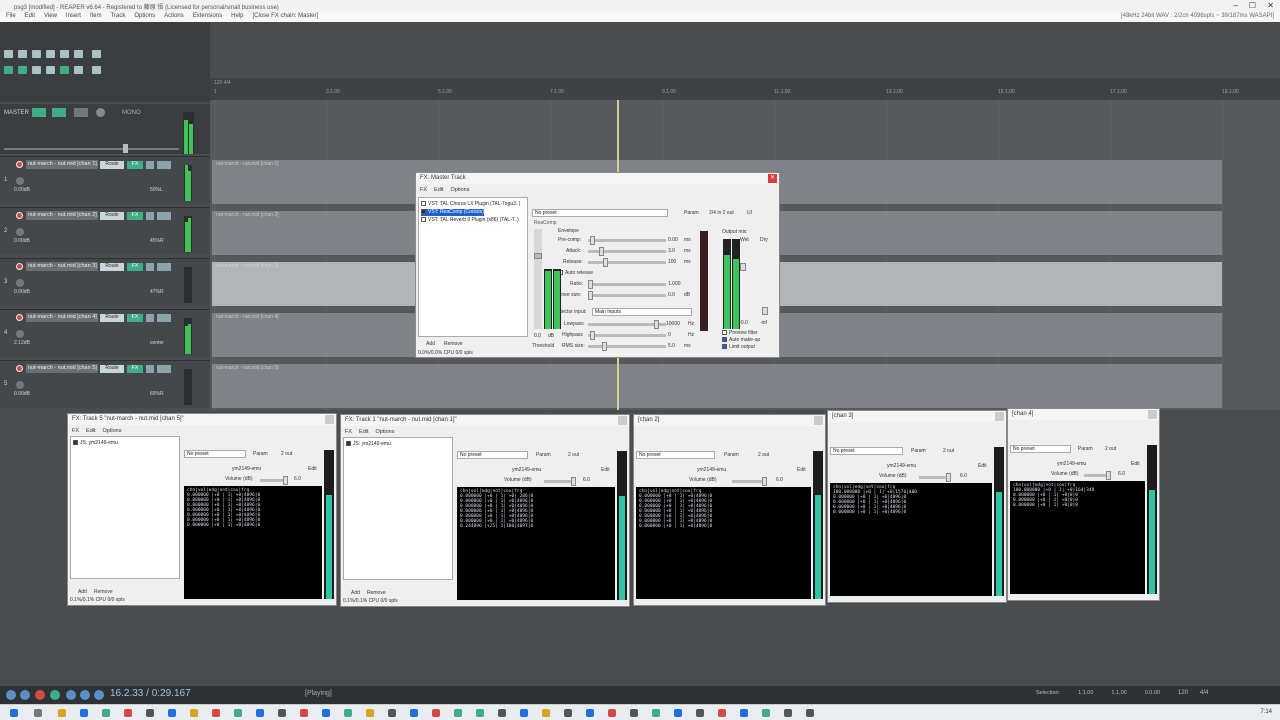 This screenshot has height=720, width=1280. What do you see at coordinates (671, 346) in the screenshot?
I see `rms-value: 5.0` at bounding box center [671, 346].